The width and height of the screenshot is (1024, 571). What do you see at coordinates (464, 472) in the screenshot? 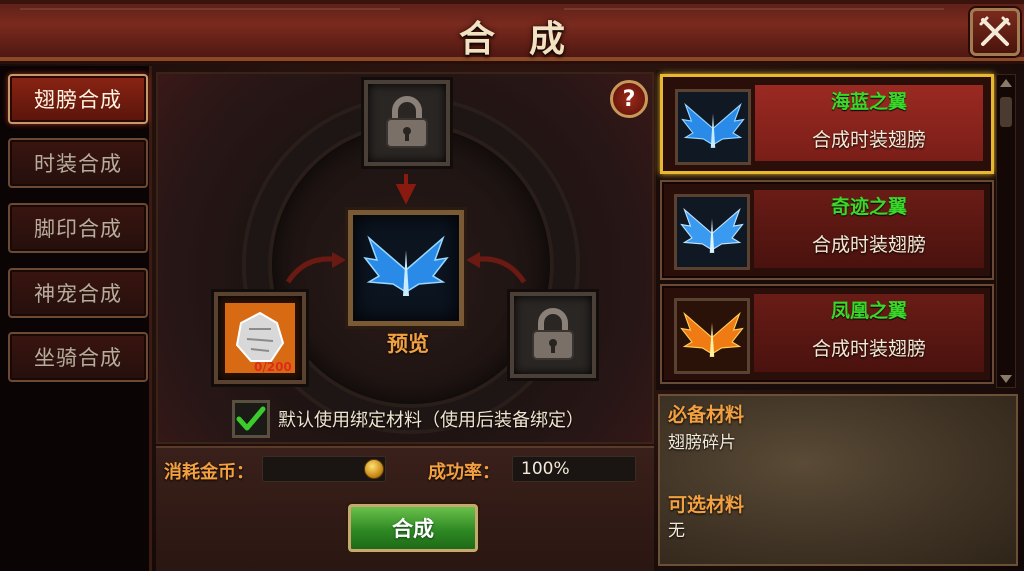
I see `success-rate-label: 成功率：` at bounding box center [464, 472].